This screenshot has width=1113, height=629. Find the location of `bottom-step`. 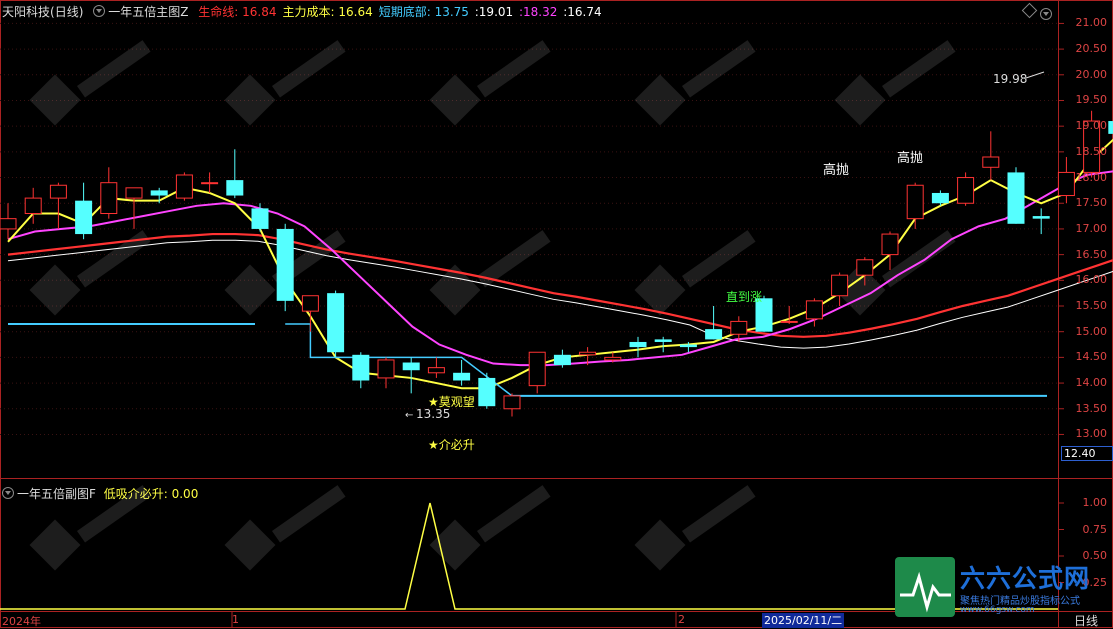

bottom-step is located at coordinates (399, 360).